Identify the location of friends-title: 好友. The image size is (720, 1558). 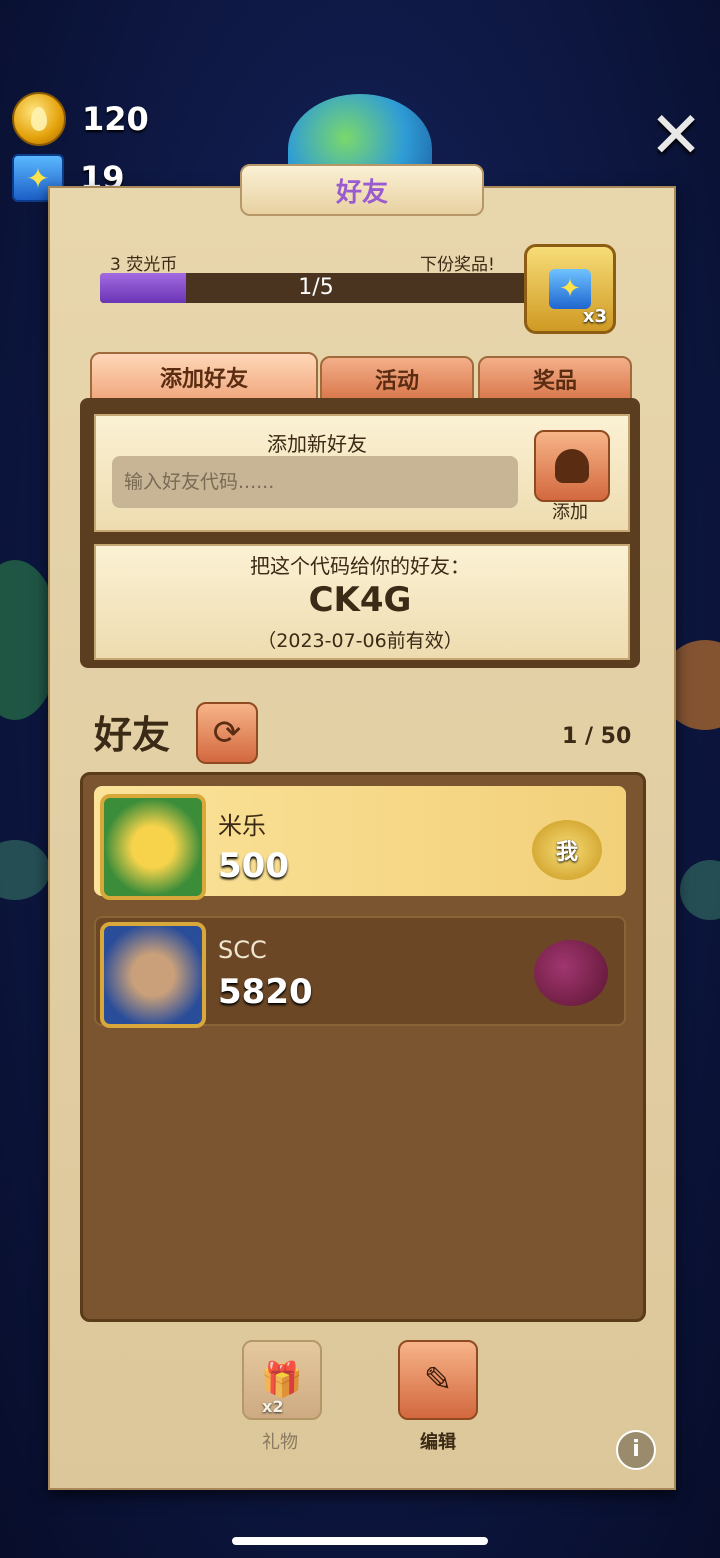
(132, 735).